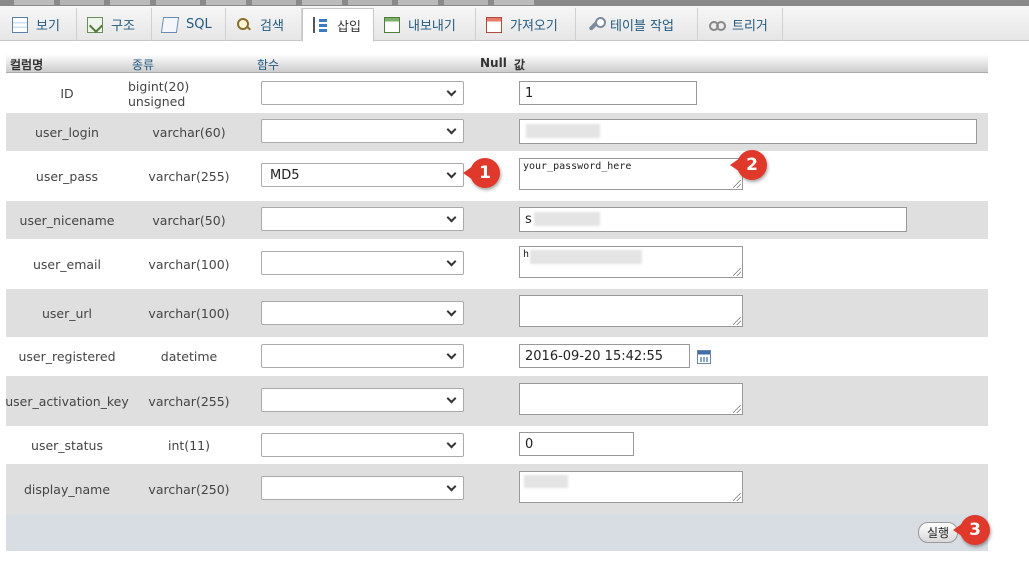 The height and width of the screenshot is (581, 1029). I want to click on header-function: 함수, so click(268, 65).